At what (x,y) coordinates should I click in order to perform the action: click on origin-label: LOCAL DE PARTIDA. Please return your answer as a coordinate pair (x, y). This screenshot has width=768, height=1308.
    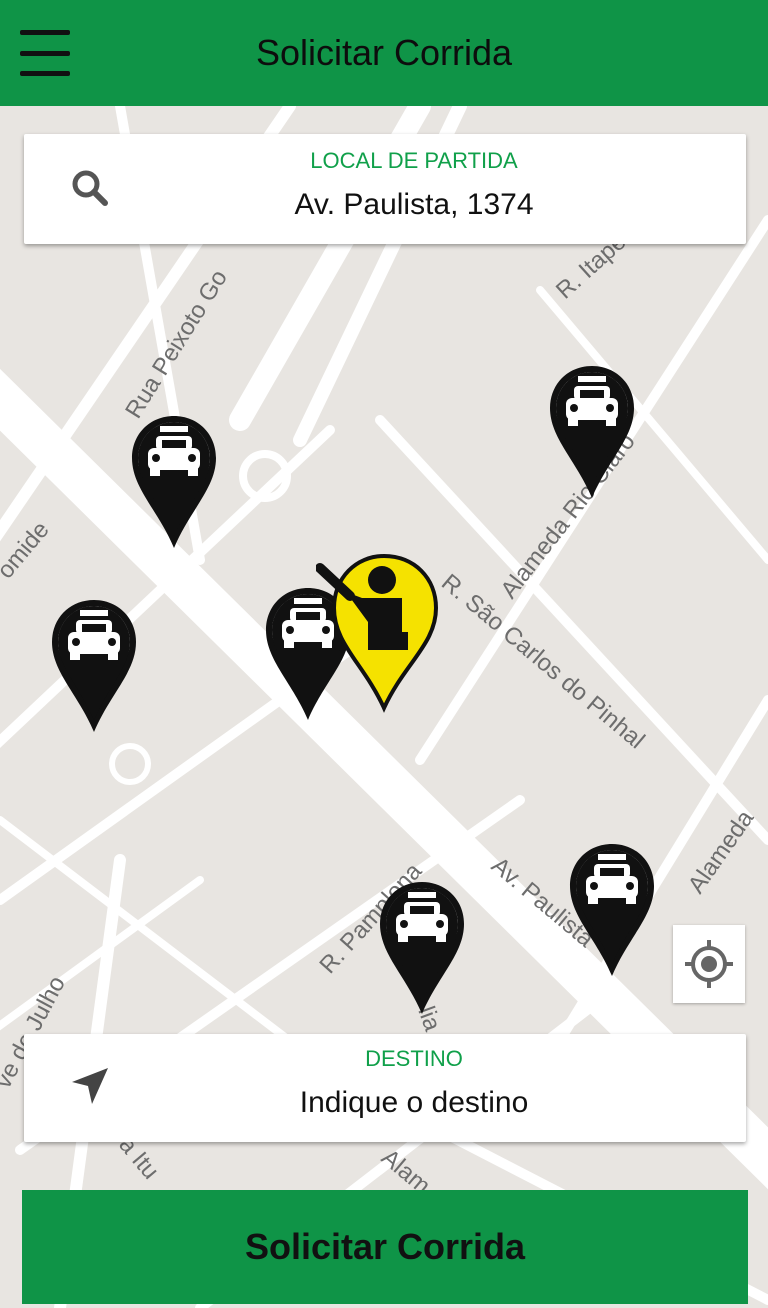
    Looking at the image, I should click on (414, 160).